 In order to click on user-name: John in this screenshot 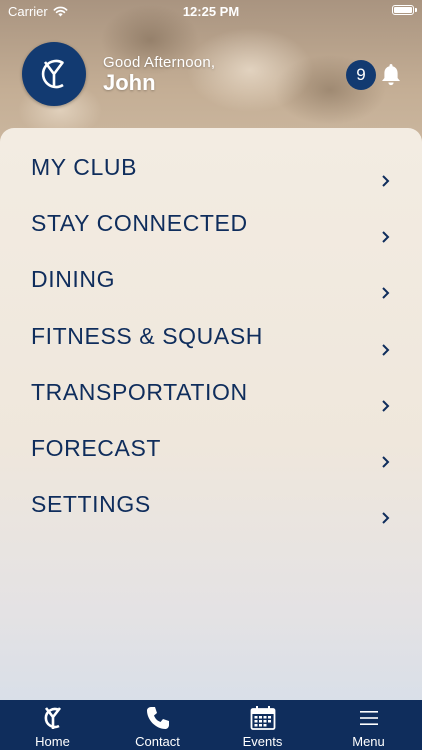, I will do `click(129, 82)`.